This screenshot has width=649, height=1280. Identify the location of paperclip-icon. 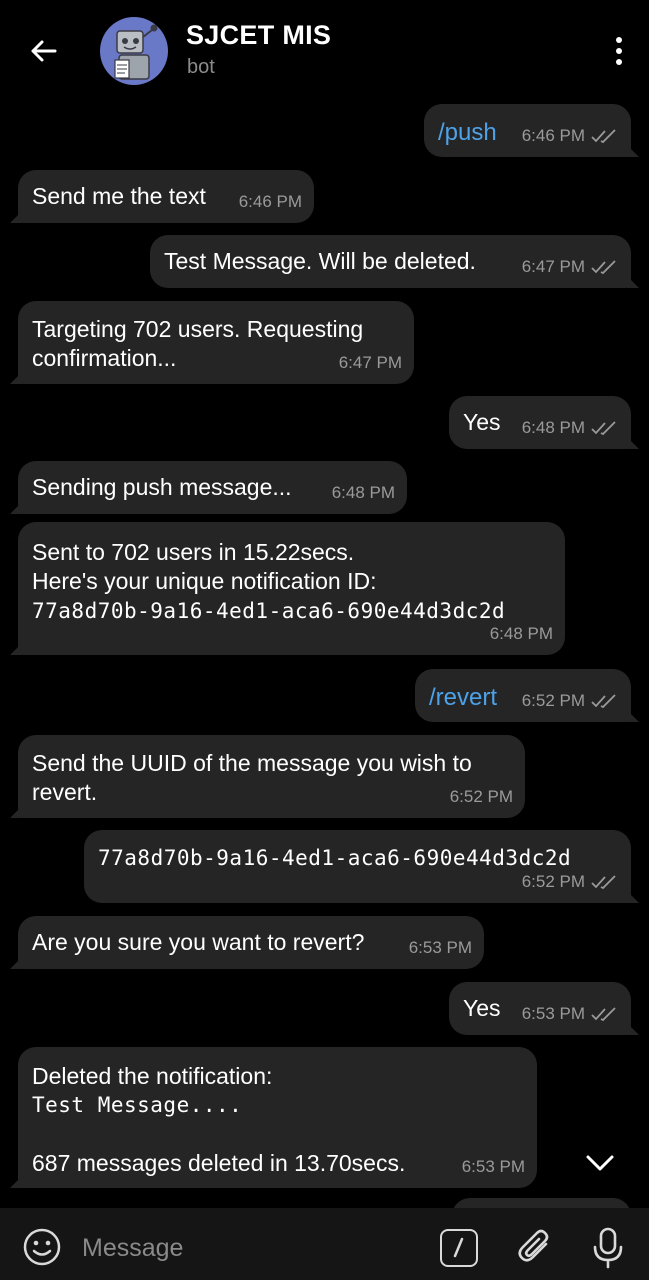
(536, 1248).